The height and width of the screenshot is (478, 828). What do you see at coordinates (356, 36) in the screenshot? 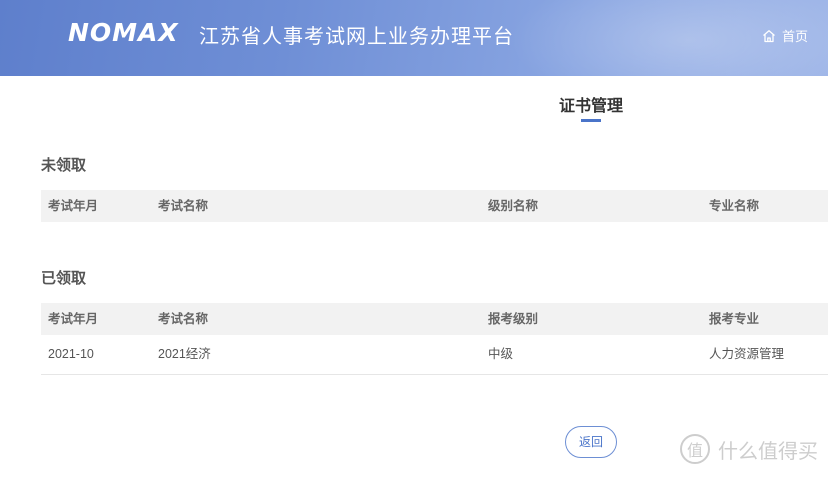
I see `platform-title: 江苏省人事考试网上业务办理平台` at bounding box center [356, 36].